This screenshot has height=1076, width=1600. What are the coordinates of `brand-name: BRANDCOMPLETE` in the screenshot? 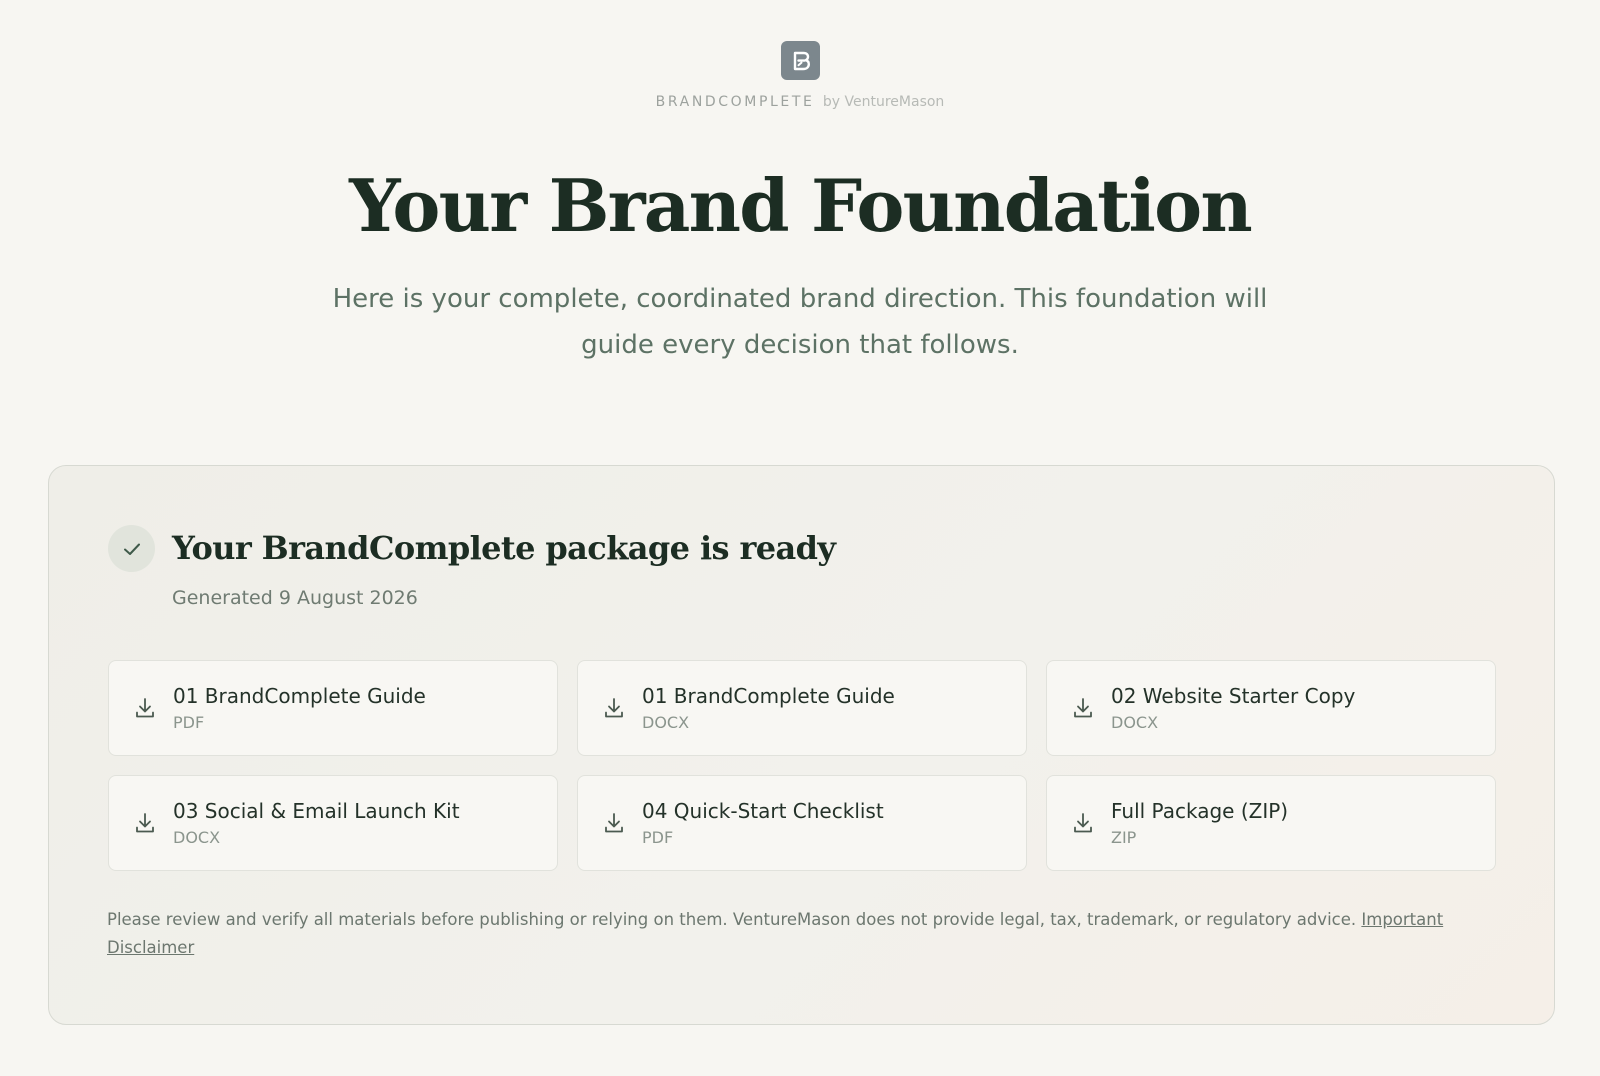 It's located at (735, 102).